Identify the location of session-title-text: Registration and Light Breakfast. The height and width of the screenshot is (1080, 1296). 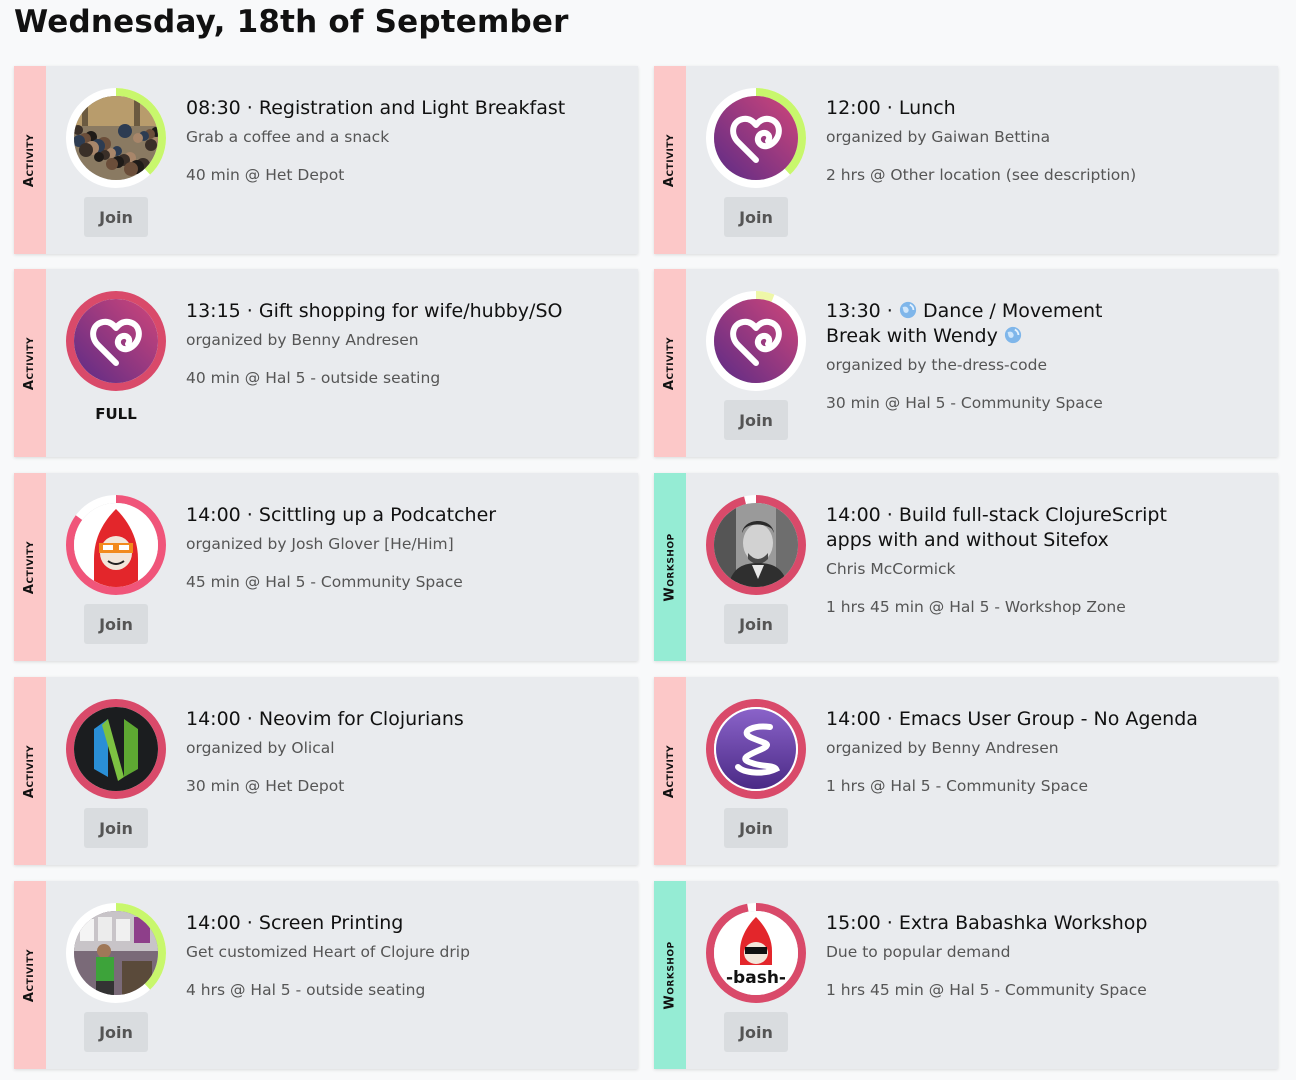
(412, 108).